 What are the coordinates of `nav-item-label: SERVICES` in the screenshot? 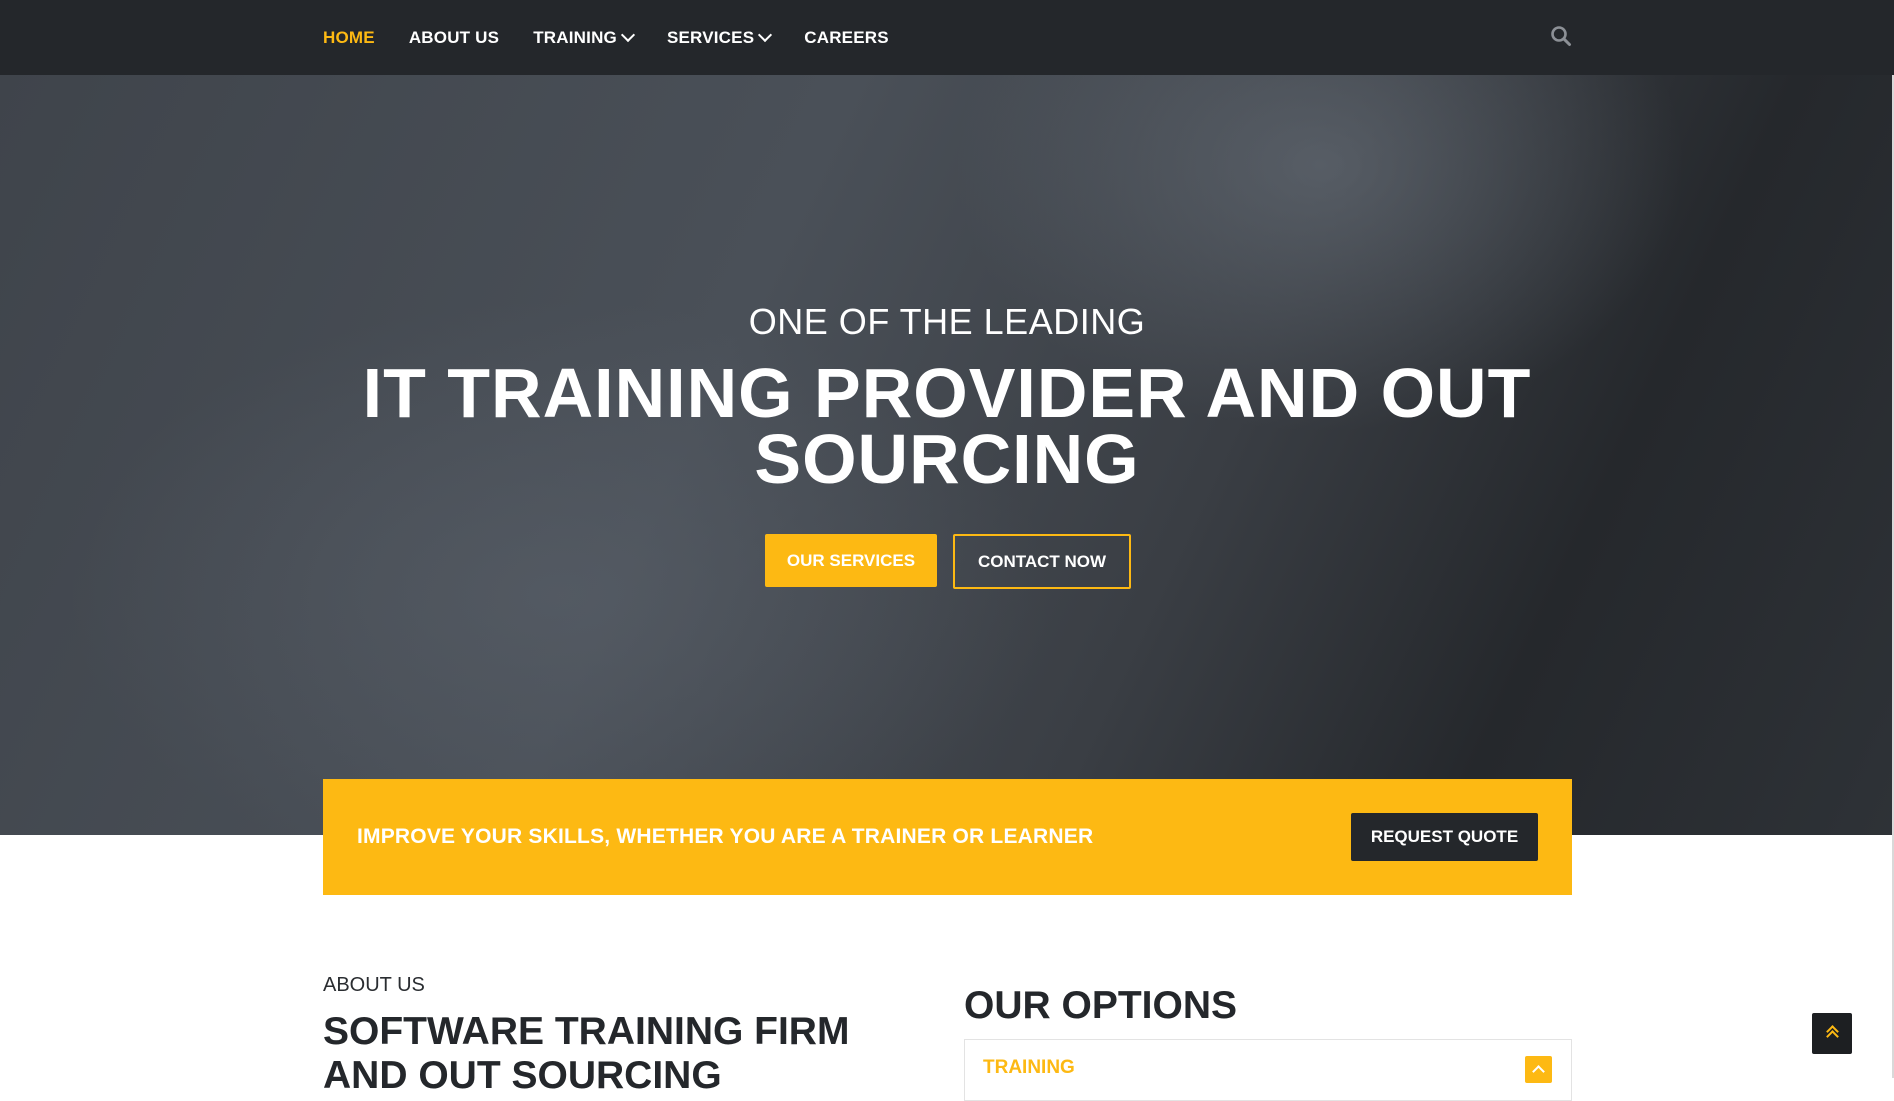 It's located at (710, 37).